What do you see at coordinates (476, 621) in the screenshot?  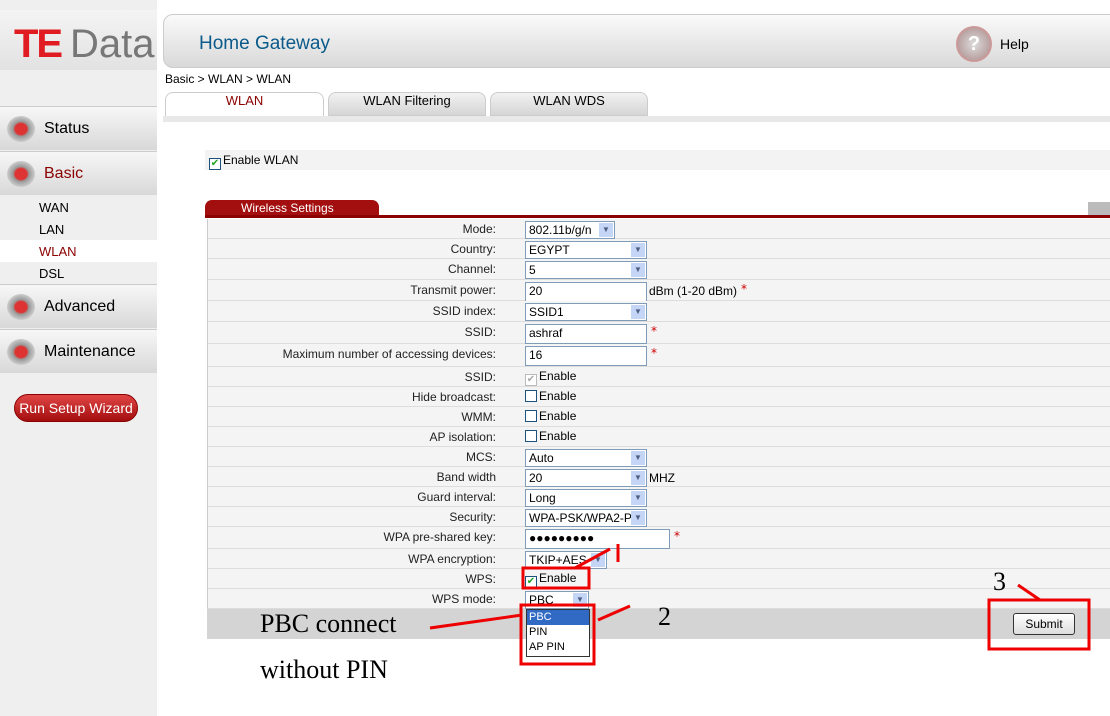 I see `annotation-line-note` at bounding box center [476, 621].